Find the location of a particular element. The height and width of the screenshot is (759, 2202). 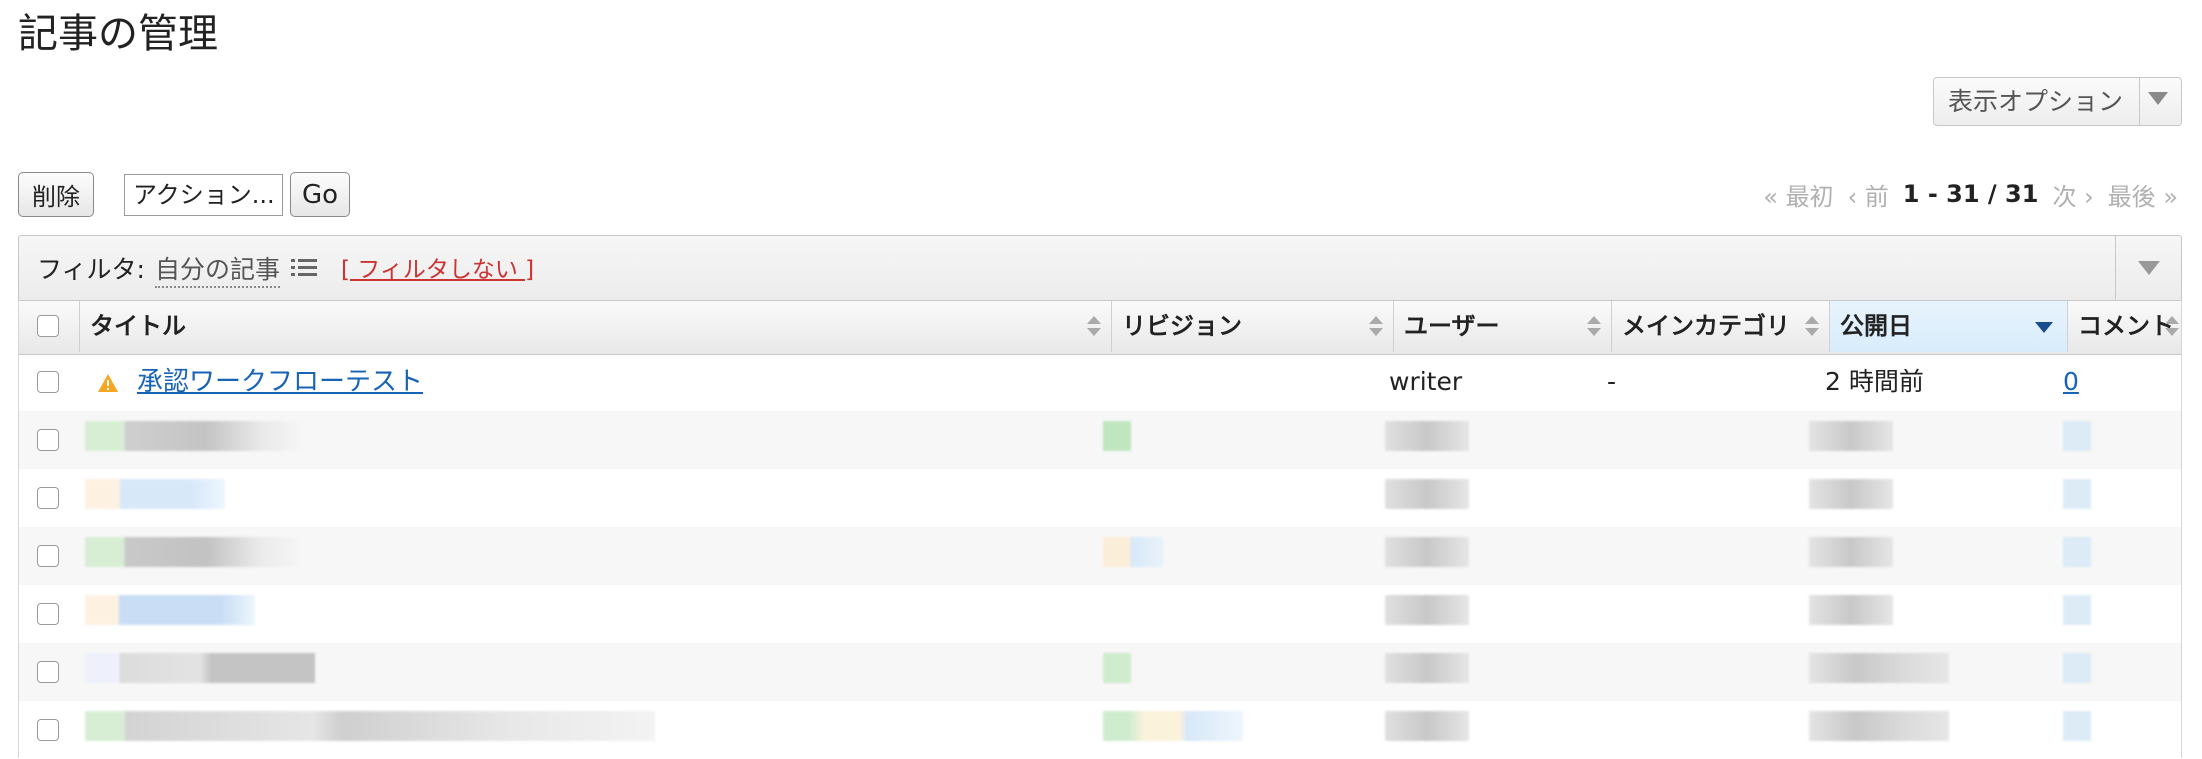

filter-select: 自分の記事 is located at coordinates (218, 269).